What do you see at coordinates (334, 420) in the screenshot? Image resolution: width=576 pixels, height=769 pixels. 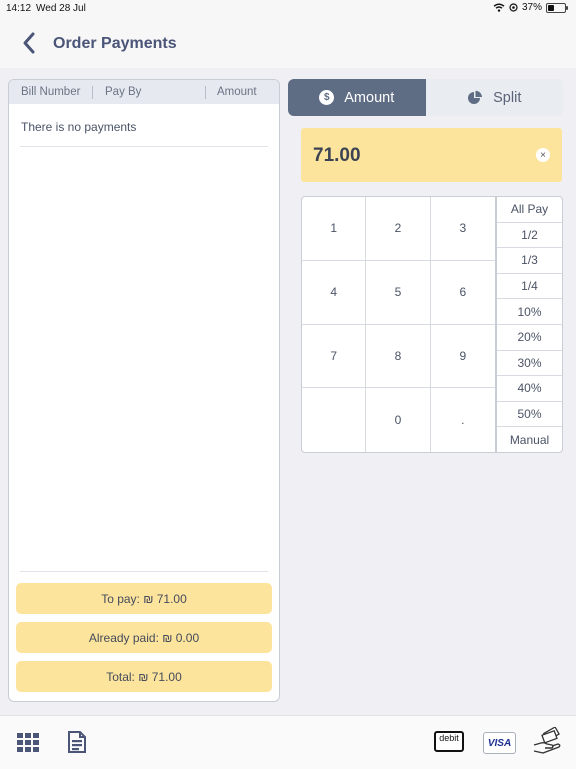 I see `key-blank` at bounding box center [334, 420].